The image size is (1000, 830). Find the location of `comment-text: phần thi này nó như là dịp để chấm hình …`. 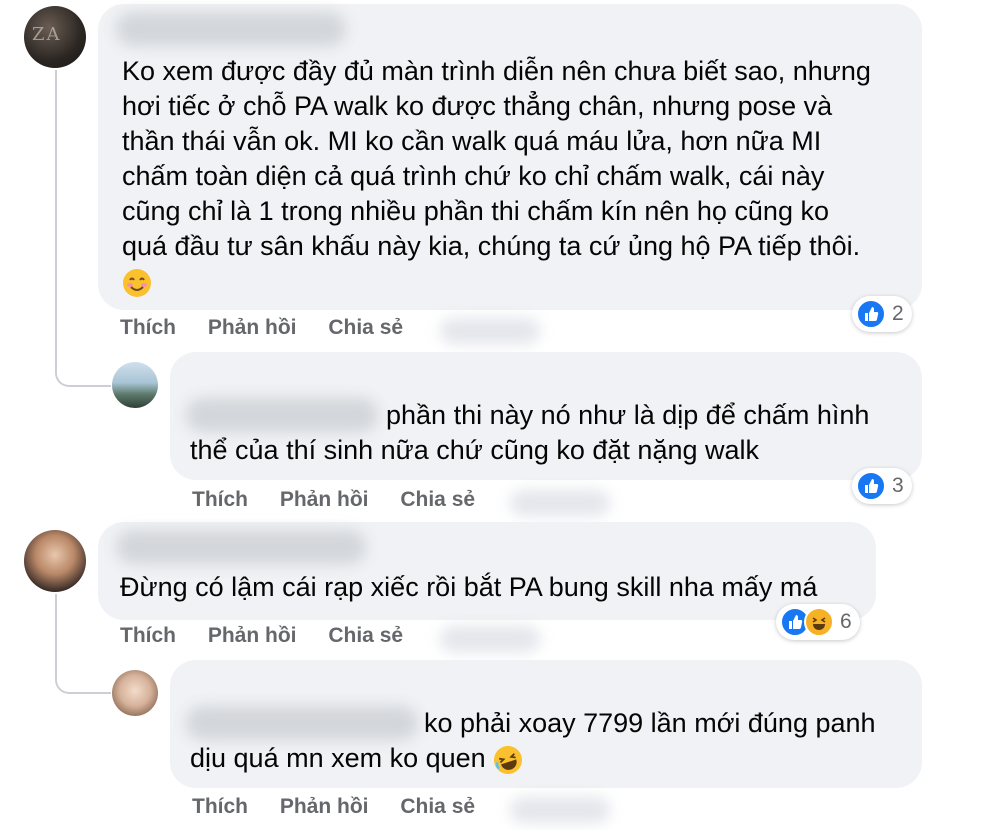

comment-text: phần thi này nó như là dịp để chấm hình … is located at coordinates (530, 432).